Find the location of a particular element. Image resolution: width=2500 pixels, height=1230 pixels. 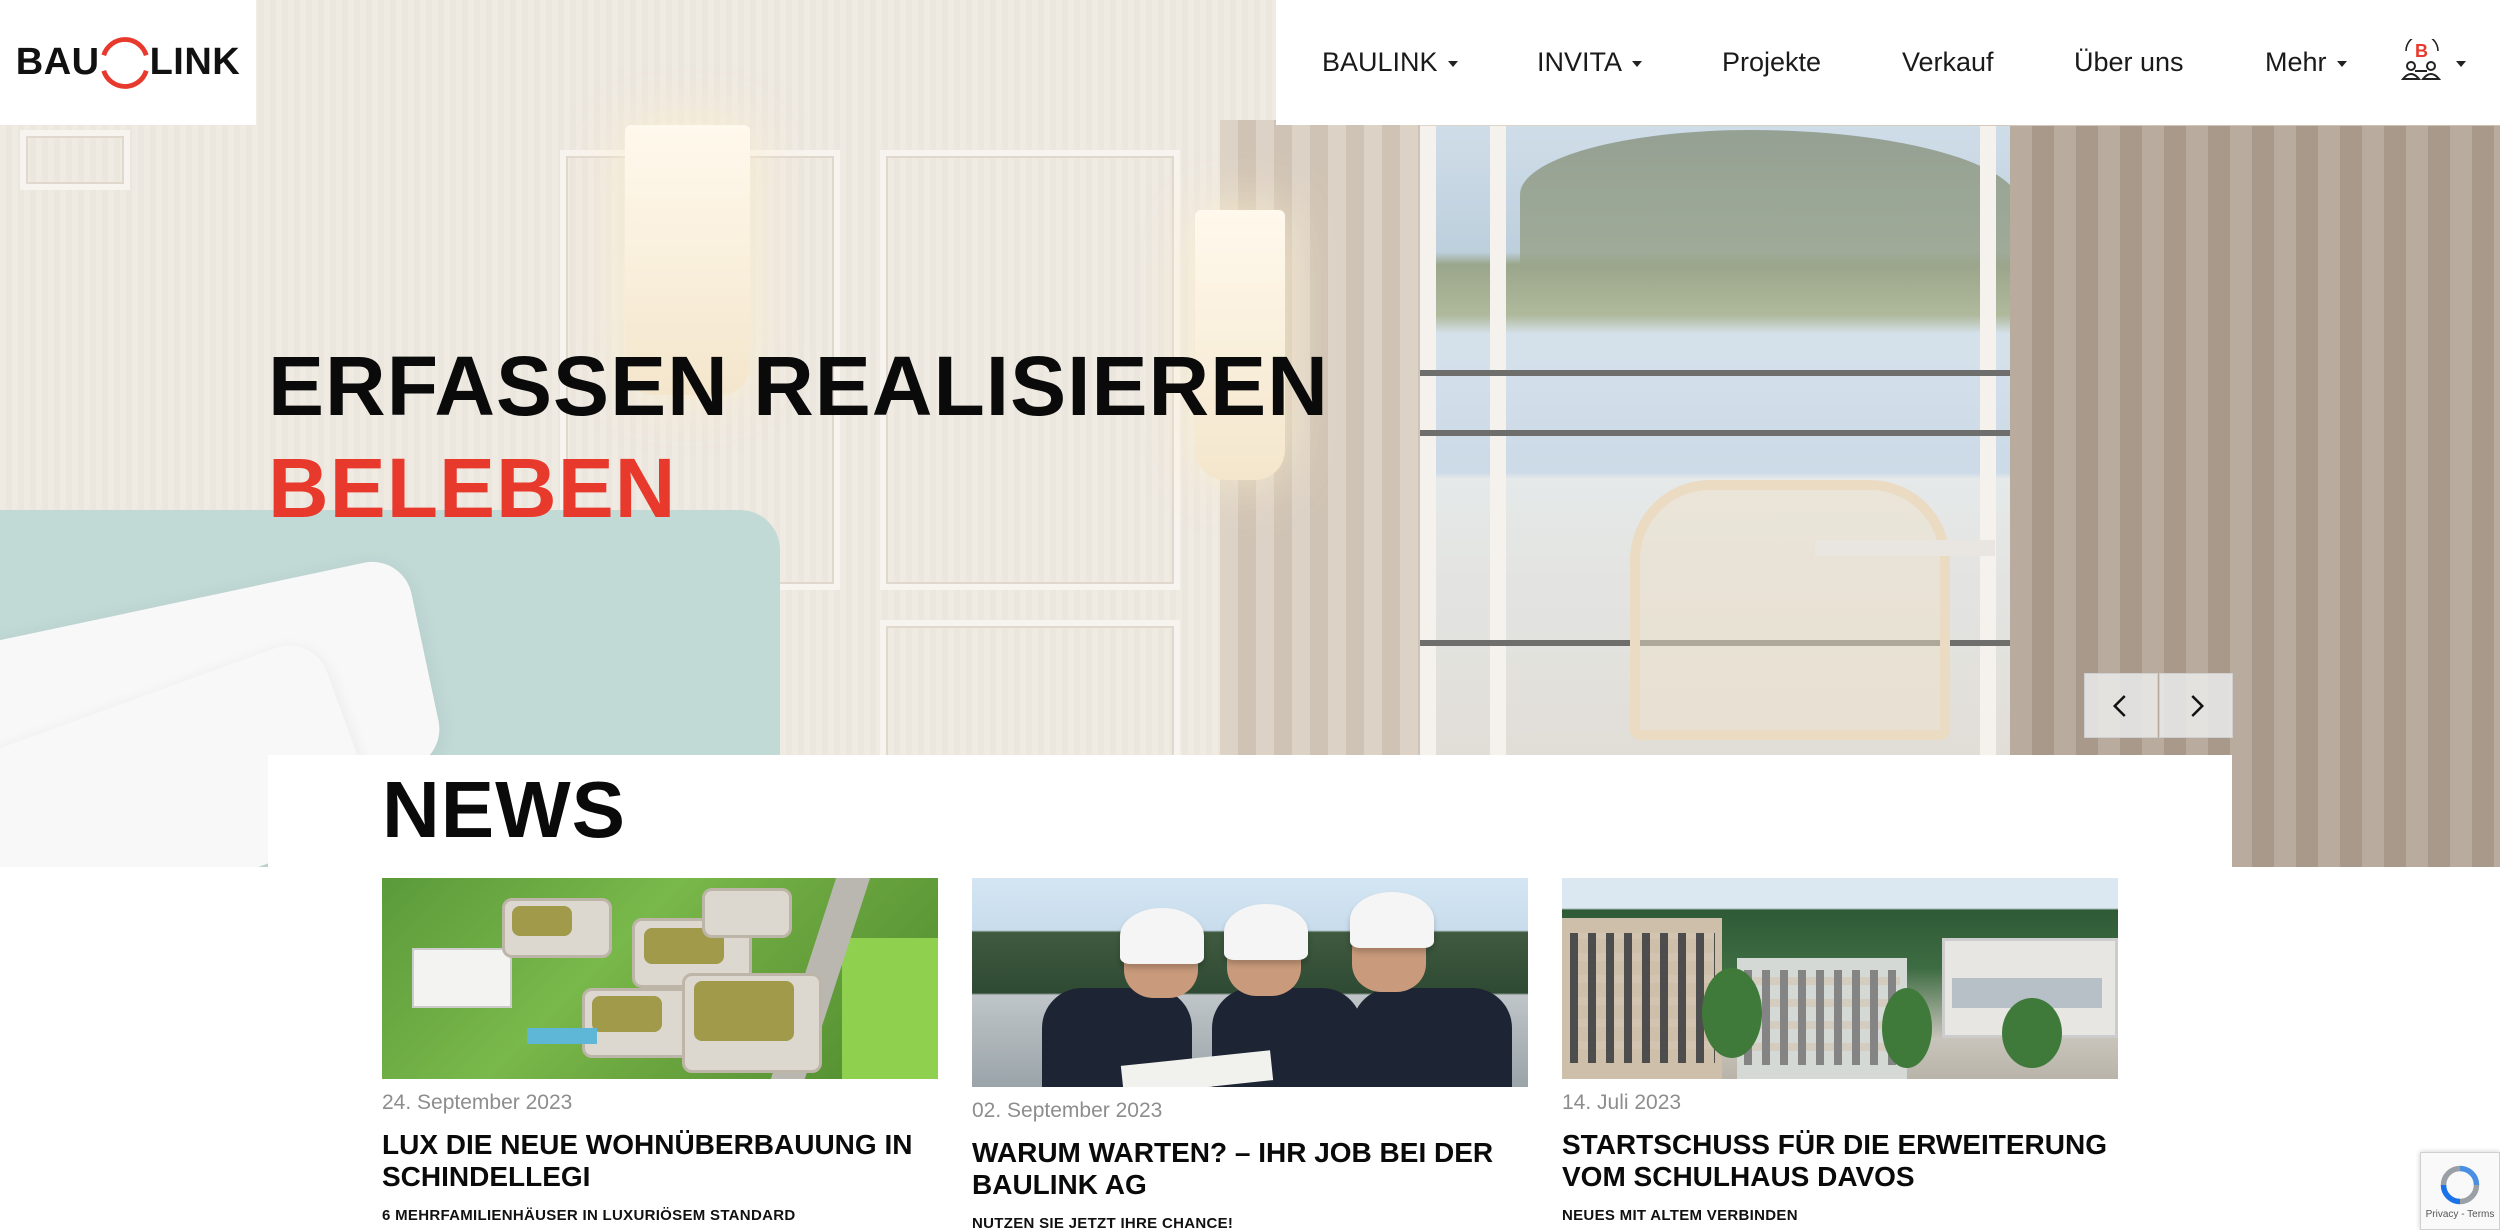

user-group-icon: B is located at coordinates (2421, 59).